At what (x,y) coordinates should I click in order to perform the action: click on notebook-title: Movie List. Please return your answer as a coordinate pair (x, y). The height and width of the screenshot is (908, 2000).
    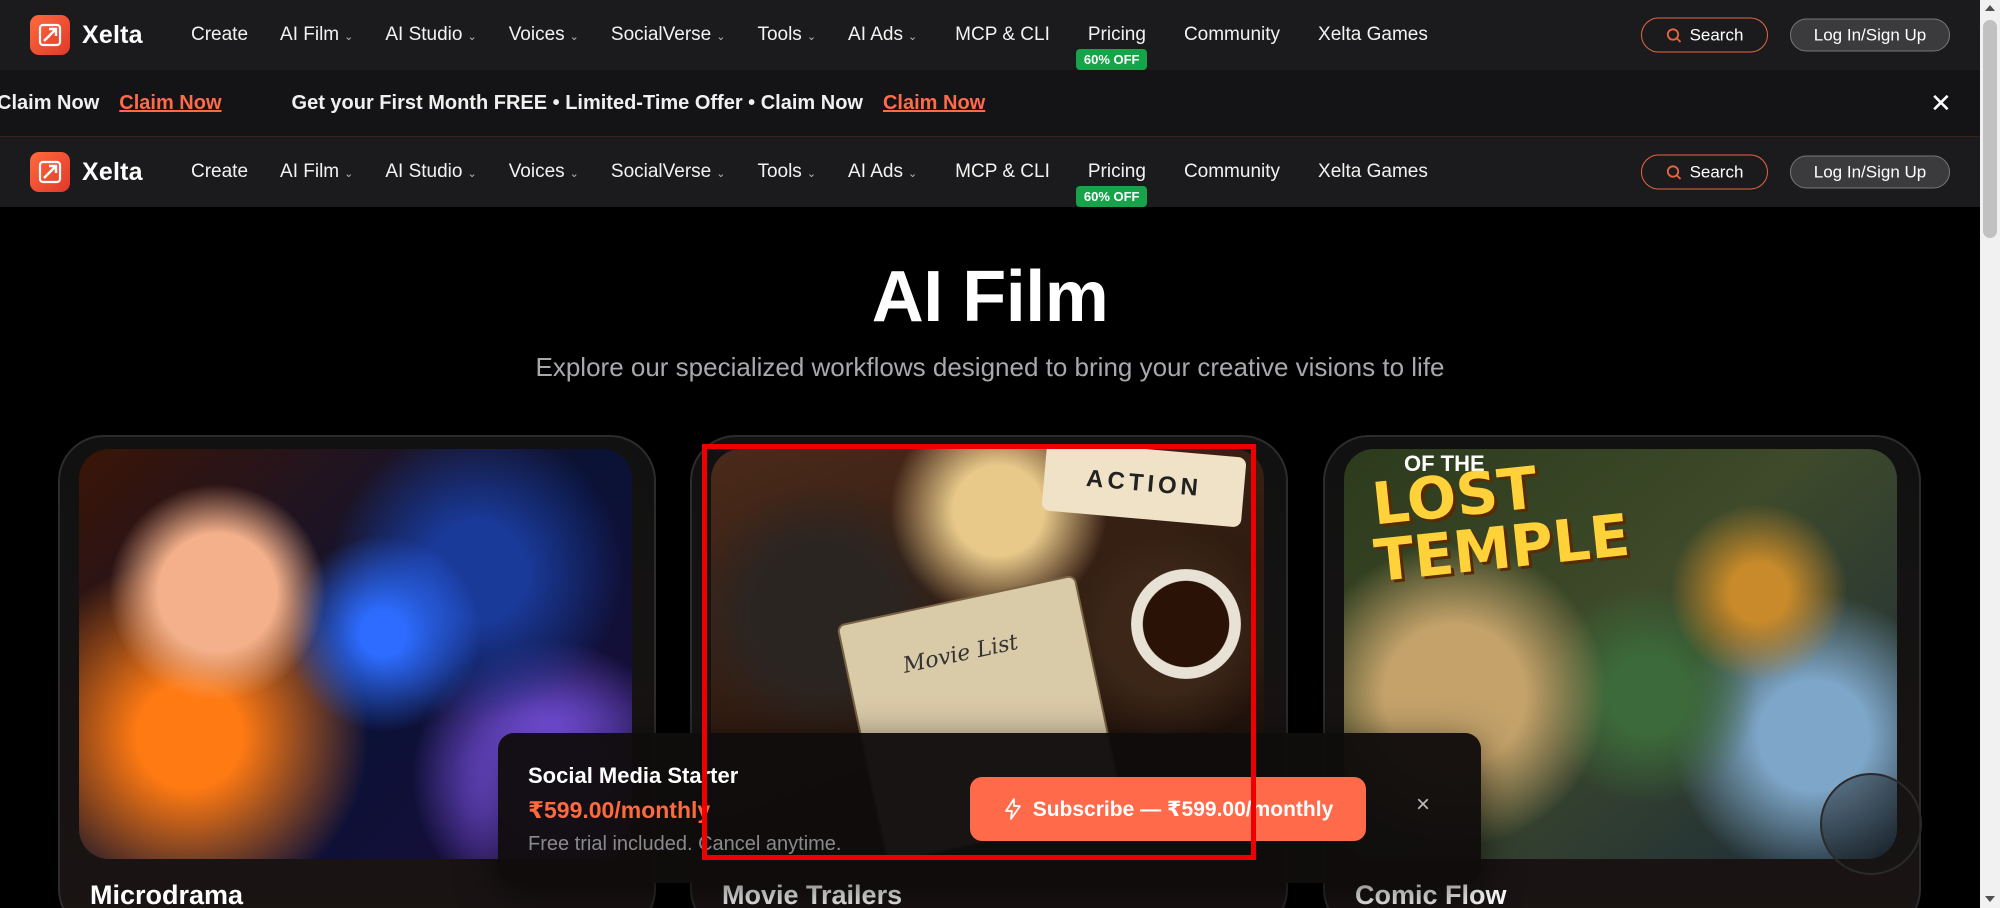
    Looking at the image, I should click on (960, 654).